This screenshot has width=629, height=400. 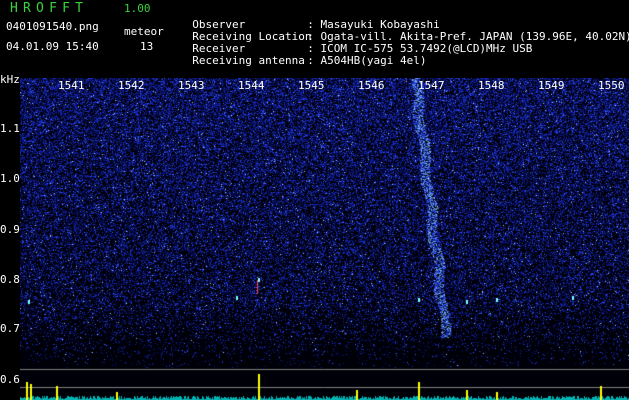 I want to click on datetime-label: 04.01.09 15:40, so click(x=52, y=46).